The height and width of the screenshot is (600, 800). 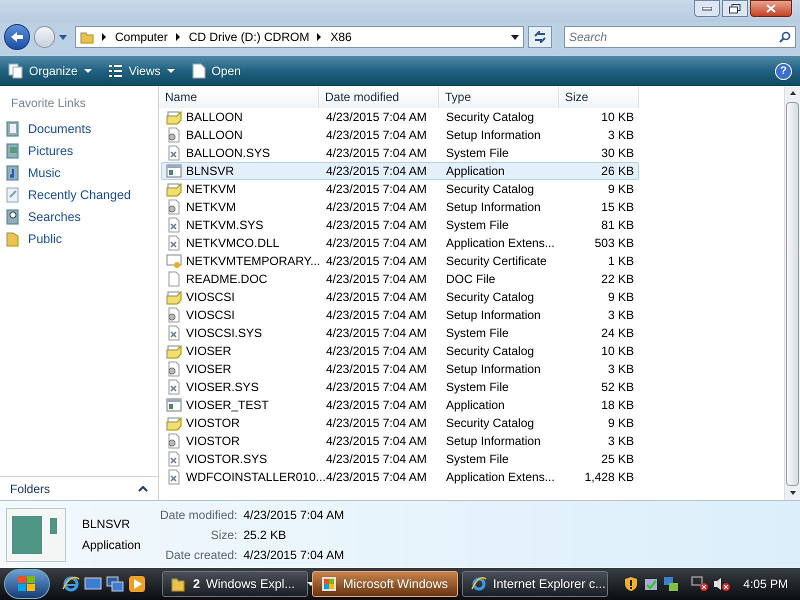 I want to click on restore-button, so click(x=735, y=8).